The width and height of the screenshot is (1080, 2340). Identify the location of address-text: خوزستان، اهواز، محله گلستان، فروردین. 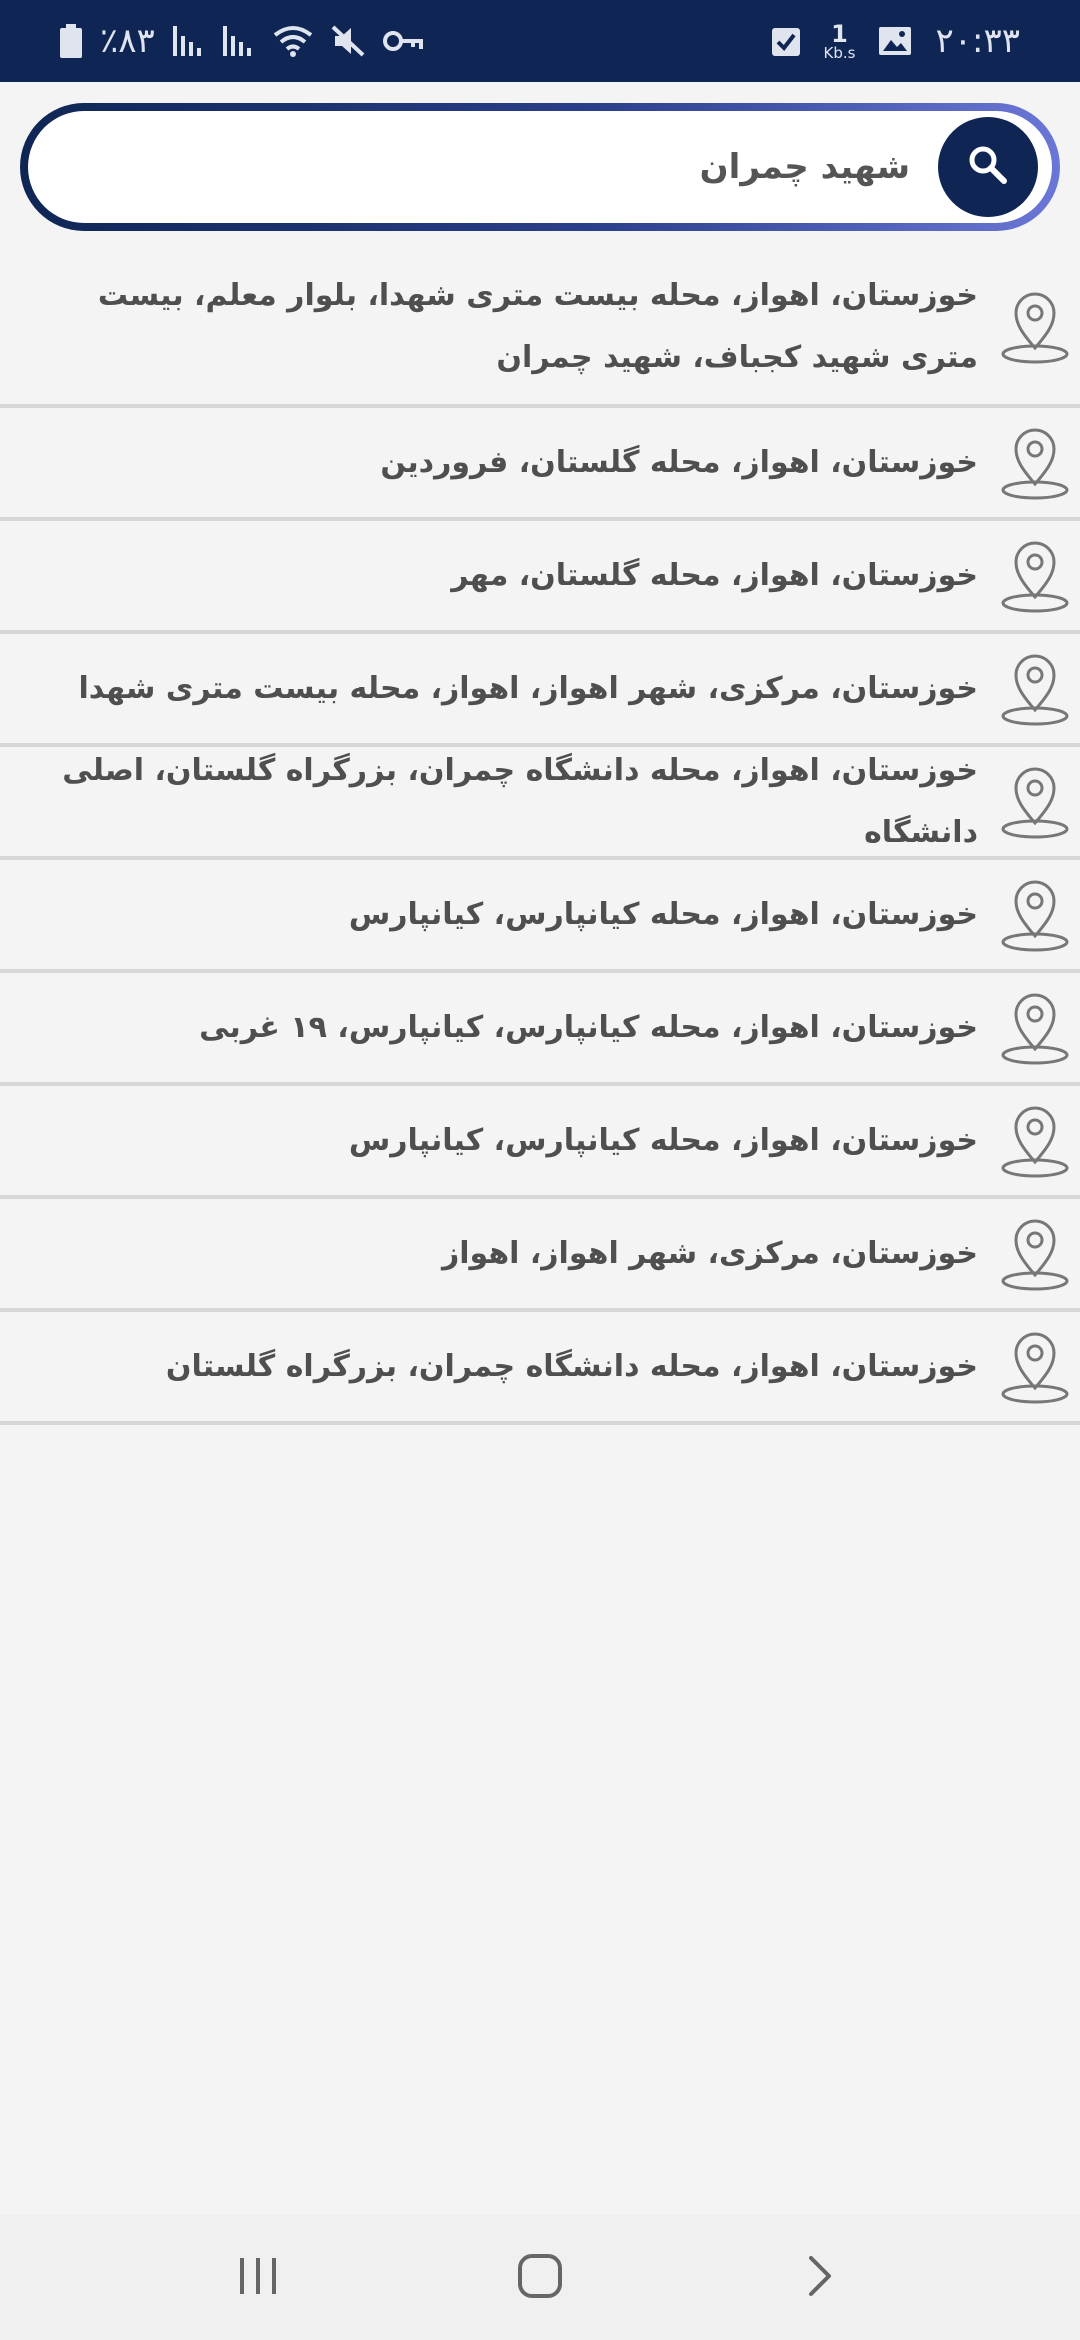
(679, 462).